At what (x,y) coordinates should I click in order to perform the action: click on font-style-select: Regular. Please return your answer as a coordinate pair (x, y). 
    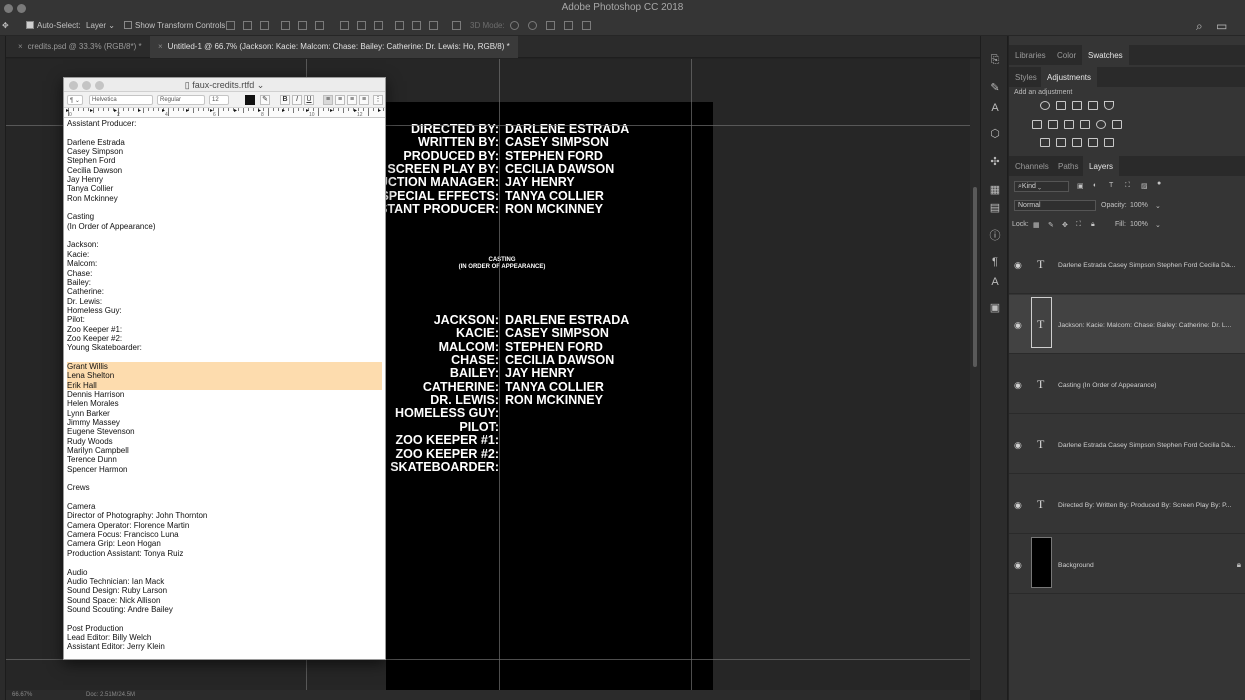
    Looking at the image, I should click on (181, 100).